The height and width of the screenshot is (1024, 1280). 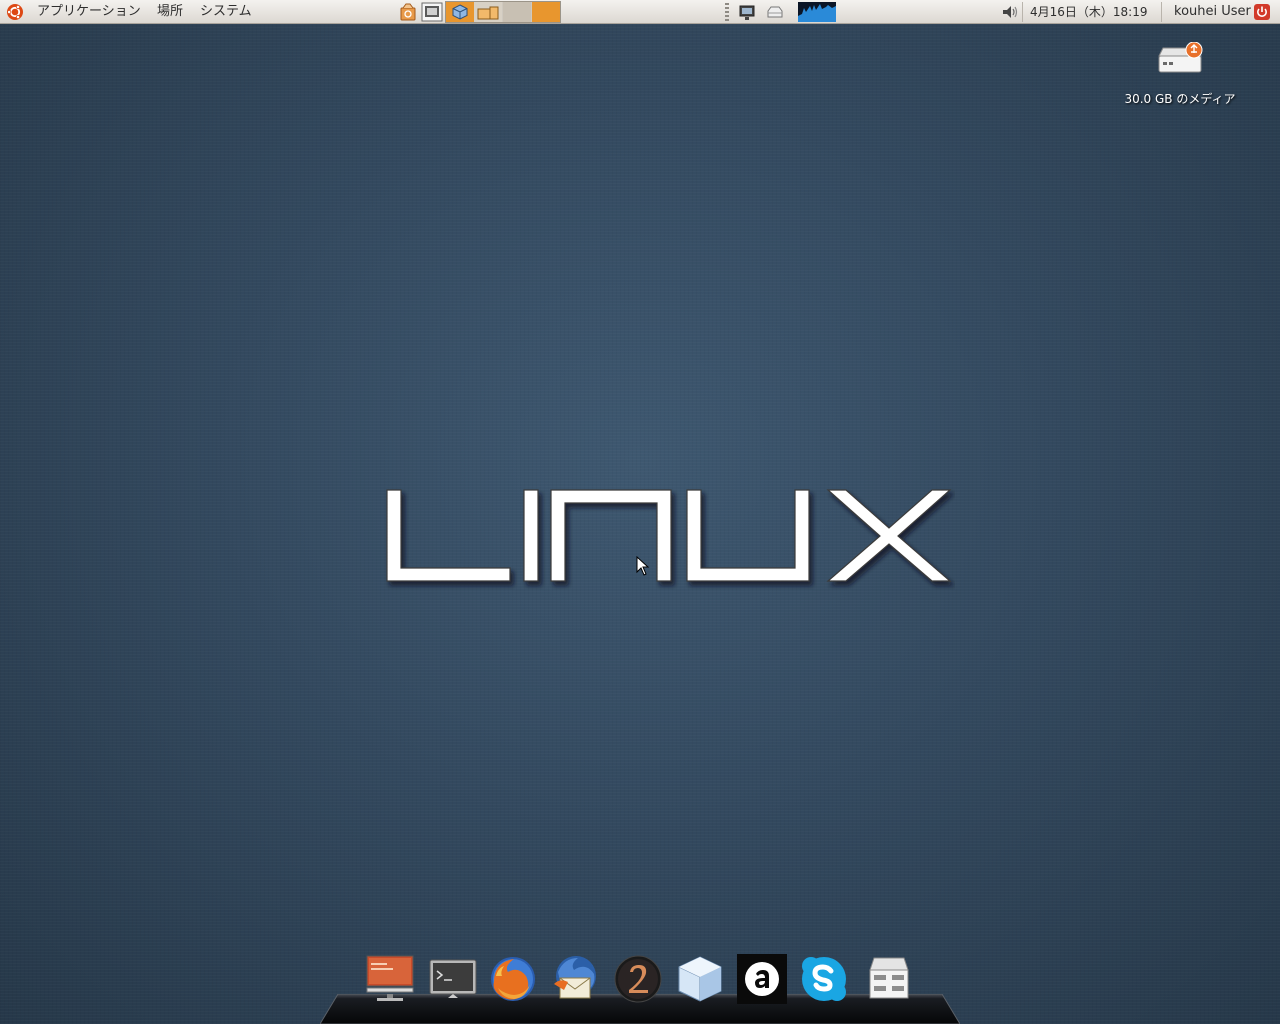 I want to click on panel-grip, so click(x=727, y=12).